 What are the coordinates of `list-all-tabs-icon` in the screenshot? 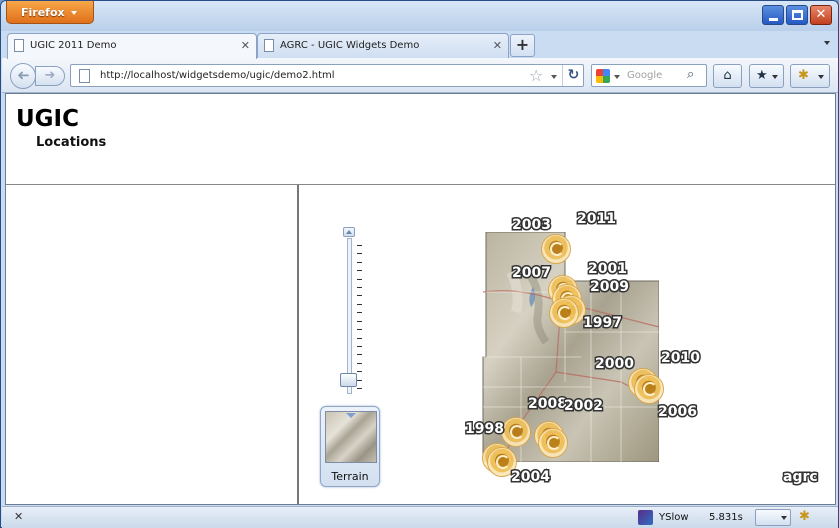 It's located at (827, 43).